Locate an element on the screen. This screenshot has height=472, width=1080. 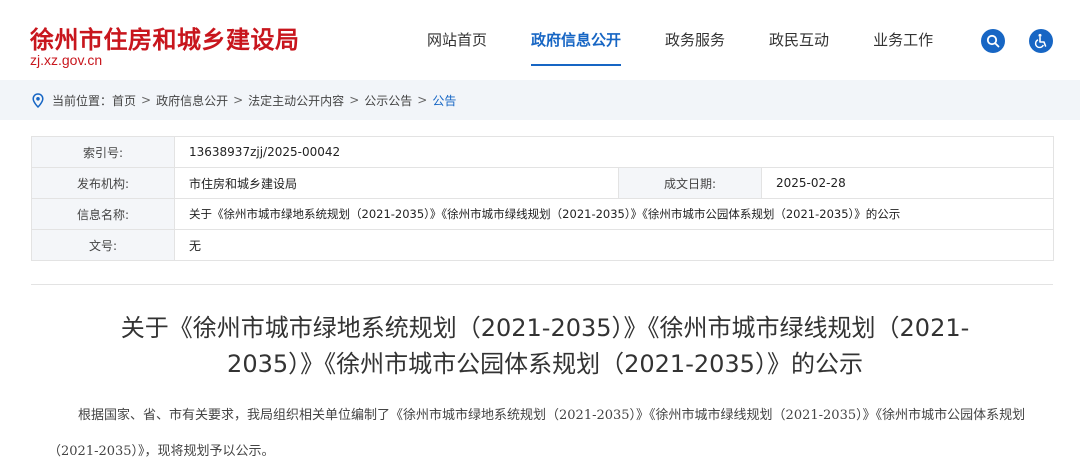
breadcrumb-bar: 当前位置： 首页 > 政府信息公开 > 法定主动公开内容 > 公示公告 > 公告 is located at coordinates (540, 100).